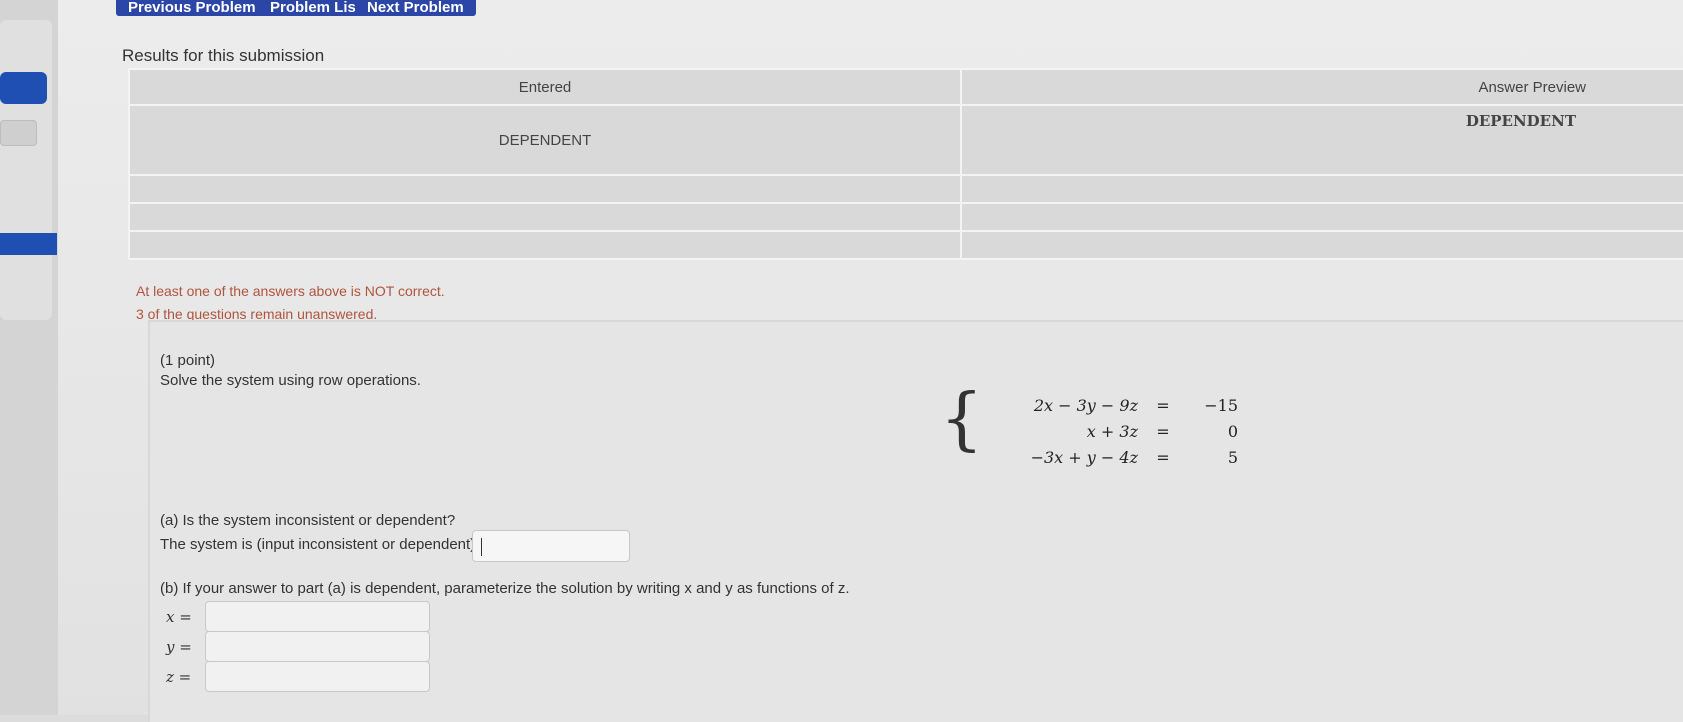 This screenshot has height=722, width=1683. What do you see at coordinates (28, 244) in the screenshot?
I see `sidebar-highlight-item` at bounding box center [28, 244].